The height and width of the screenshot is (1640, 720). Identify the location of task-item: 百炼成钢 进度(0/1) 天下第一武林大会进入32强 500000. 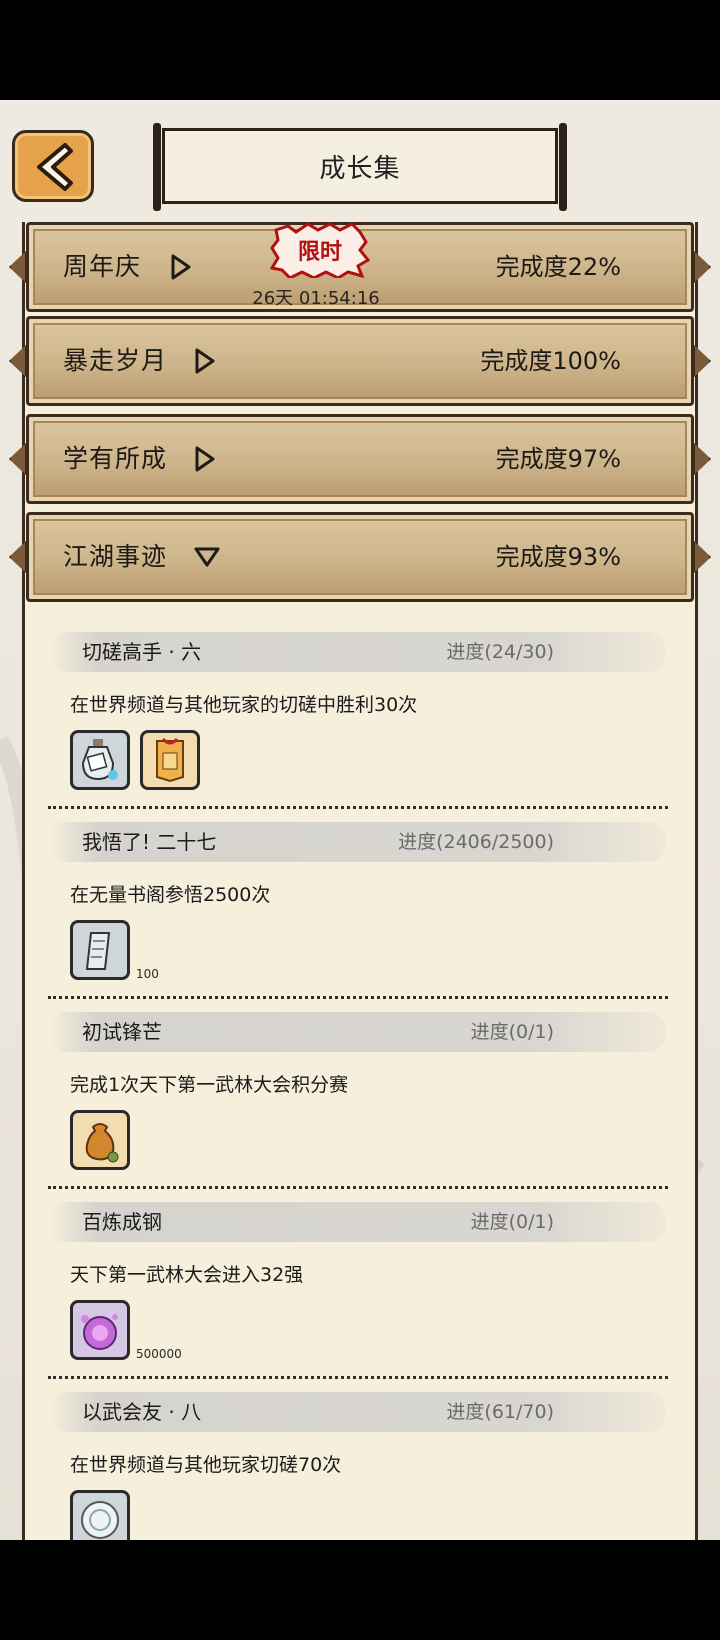
(363, 1292).